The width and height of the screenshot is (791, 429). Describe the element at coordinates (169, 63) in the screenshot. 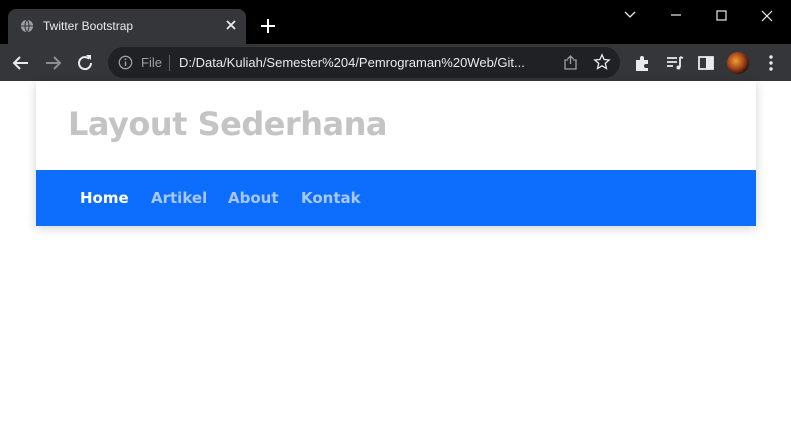

I see `url-separator` at that location.